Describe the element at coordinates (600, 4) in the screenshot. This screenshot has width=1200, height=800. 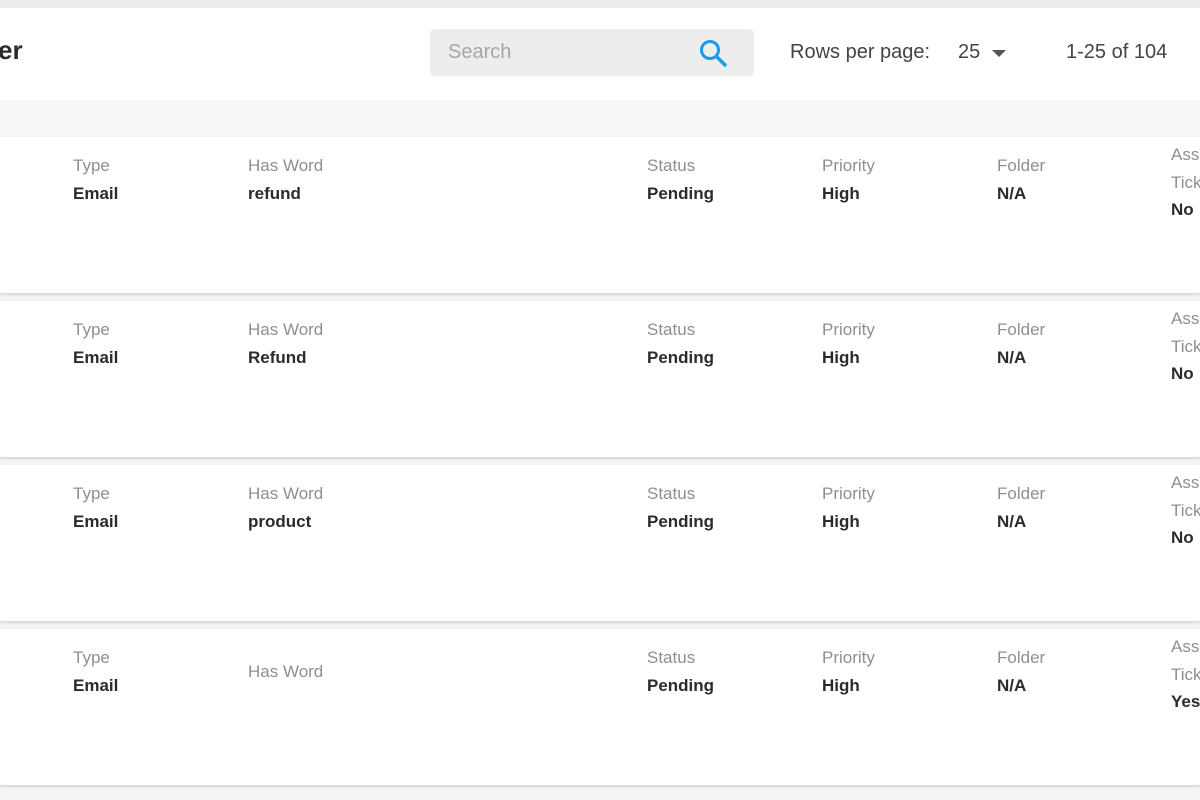
I see `top-strip` at that location.